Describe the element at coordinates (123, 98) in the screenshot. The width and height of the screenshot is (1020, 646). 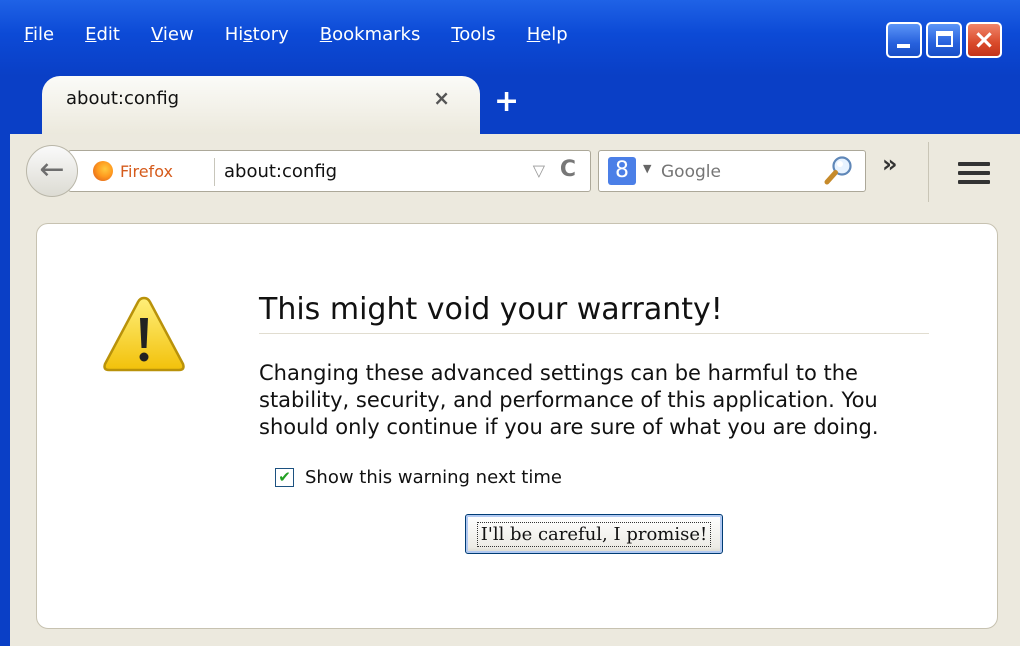
I see `tab-title: about:config` at that location.